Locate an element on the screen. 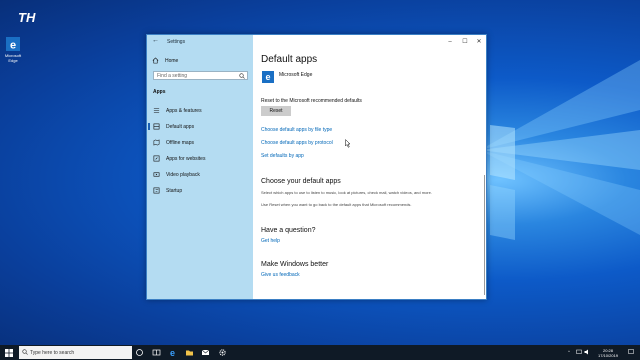 The image size is (640, 360). sidebar-item-video-playback: Video playback is located at coordinates (176, 174).